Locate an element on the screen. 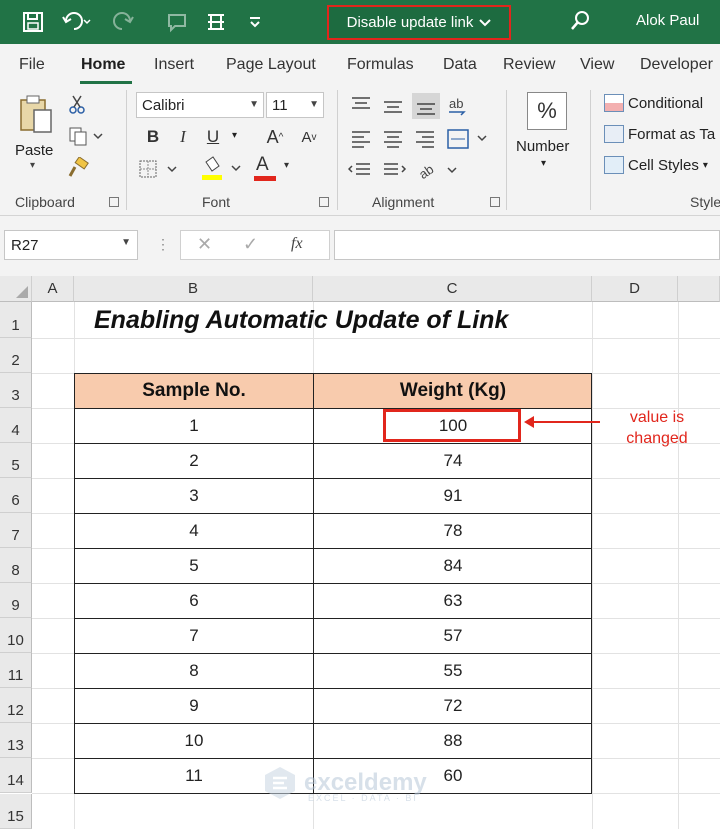  update-link-toggle: Disable update link is located at coordinates (419, 22).